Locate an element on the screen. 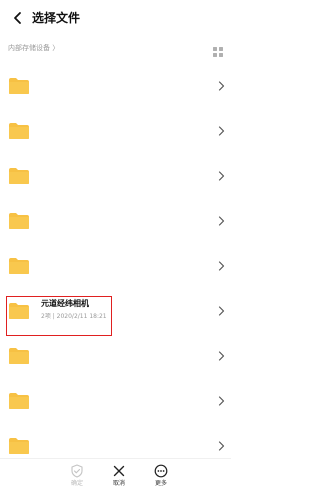 The height and width of the screenshot is (500, 320). more-button: 更多 is located at coordinates (161, 479).